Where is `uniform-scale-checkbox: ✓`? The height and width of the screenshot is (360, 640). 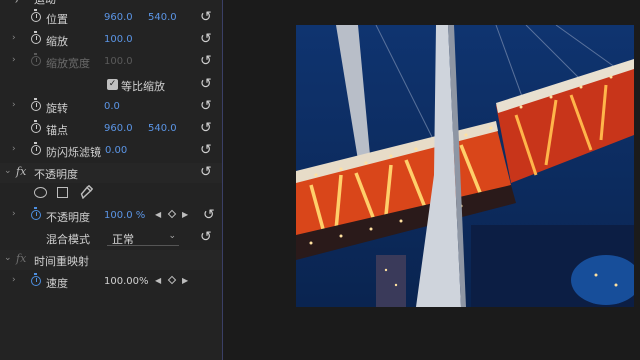 uniform-scale-checkbox: ✓ is located at coordinates (112, 84).